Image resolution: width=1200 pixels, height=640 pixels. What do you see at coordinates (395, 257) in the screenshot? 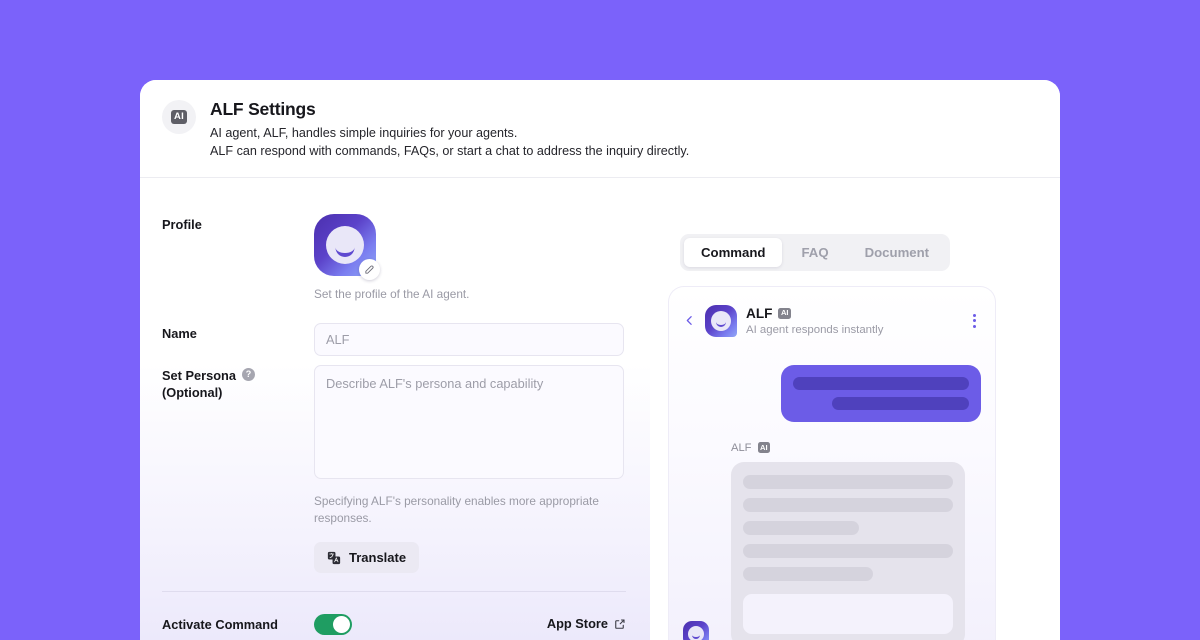
I see `profile-row: Profile Set the profile of the AI agent.` at bounding box center [395, 257].